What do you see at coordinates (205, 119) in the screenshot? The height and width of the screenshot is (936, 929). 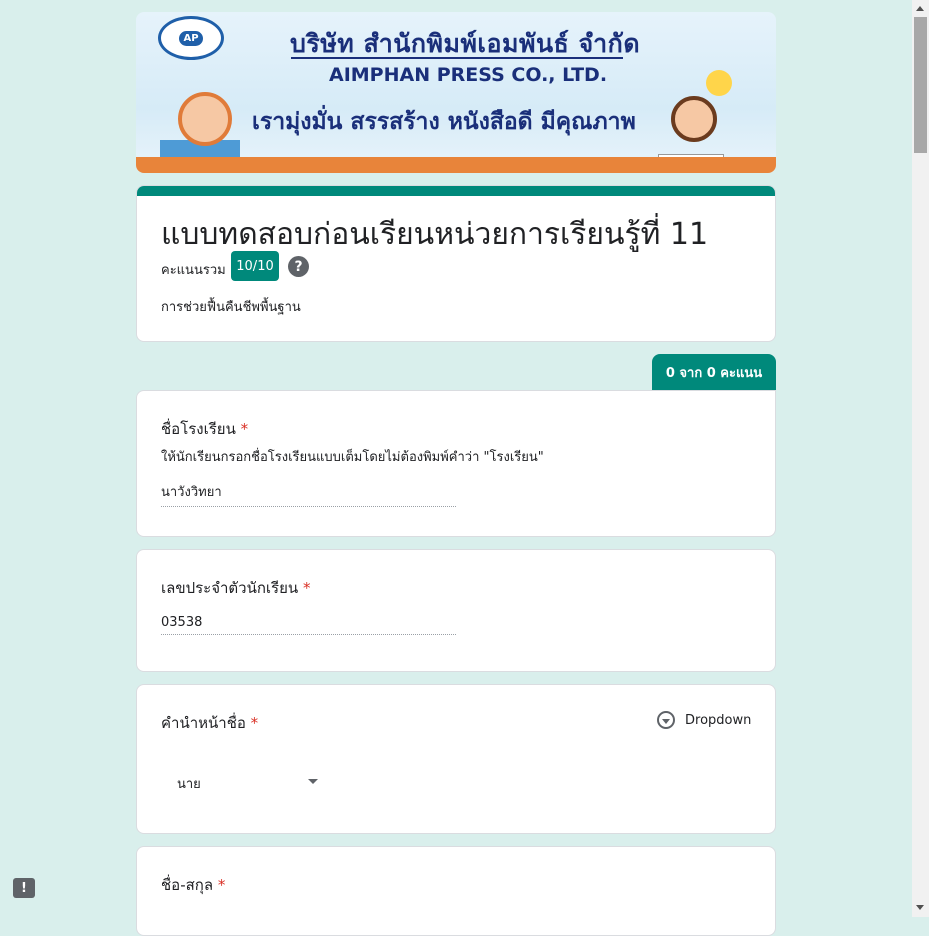 I see `girl-illustration` at bounding box center [205, 119].